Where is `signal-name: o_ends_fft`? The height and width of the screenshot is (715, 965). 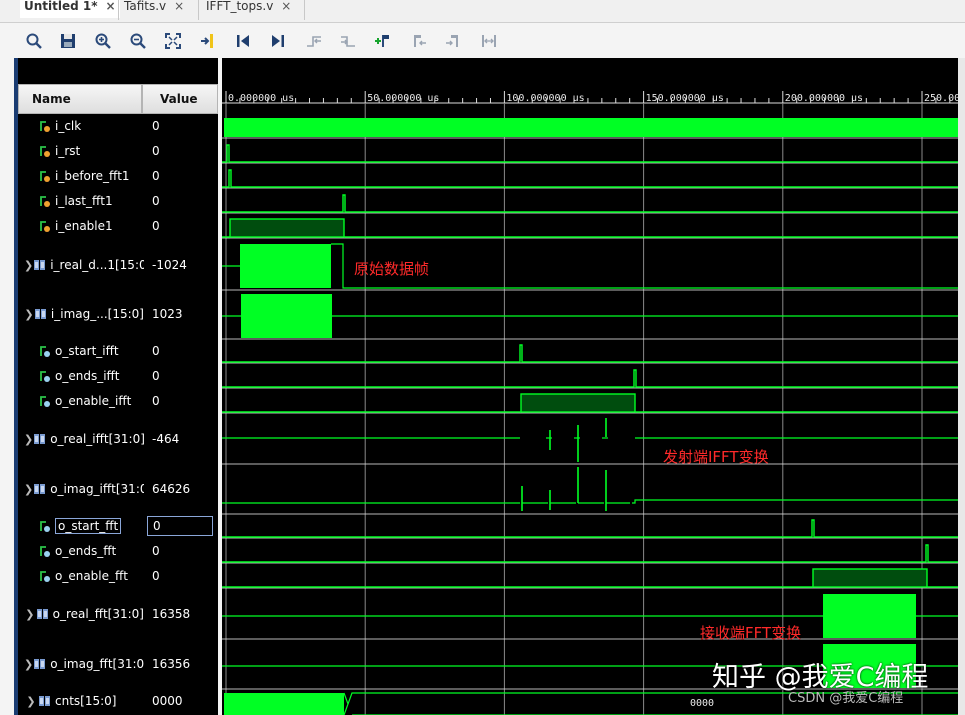 signal-name: o_ends_fft is located at coordinates (86, 551).